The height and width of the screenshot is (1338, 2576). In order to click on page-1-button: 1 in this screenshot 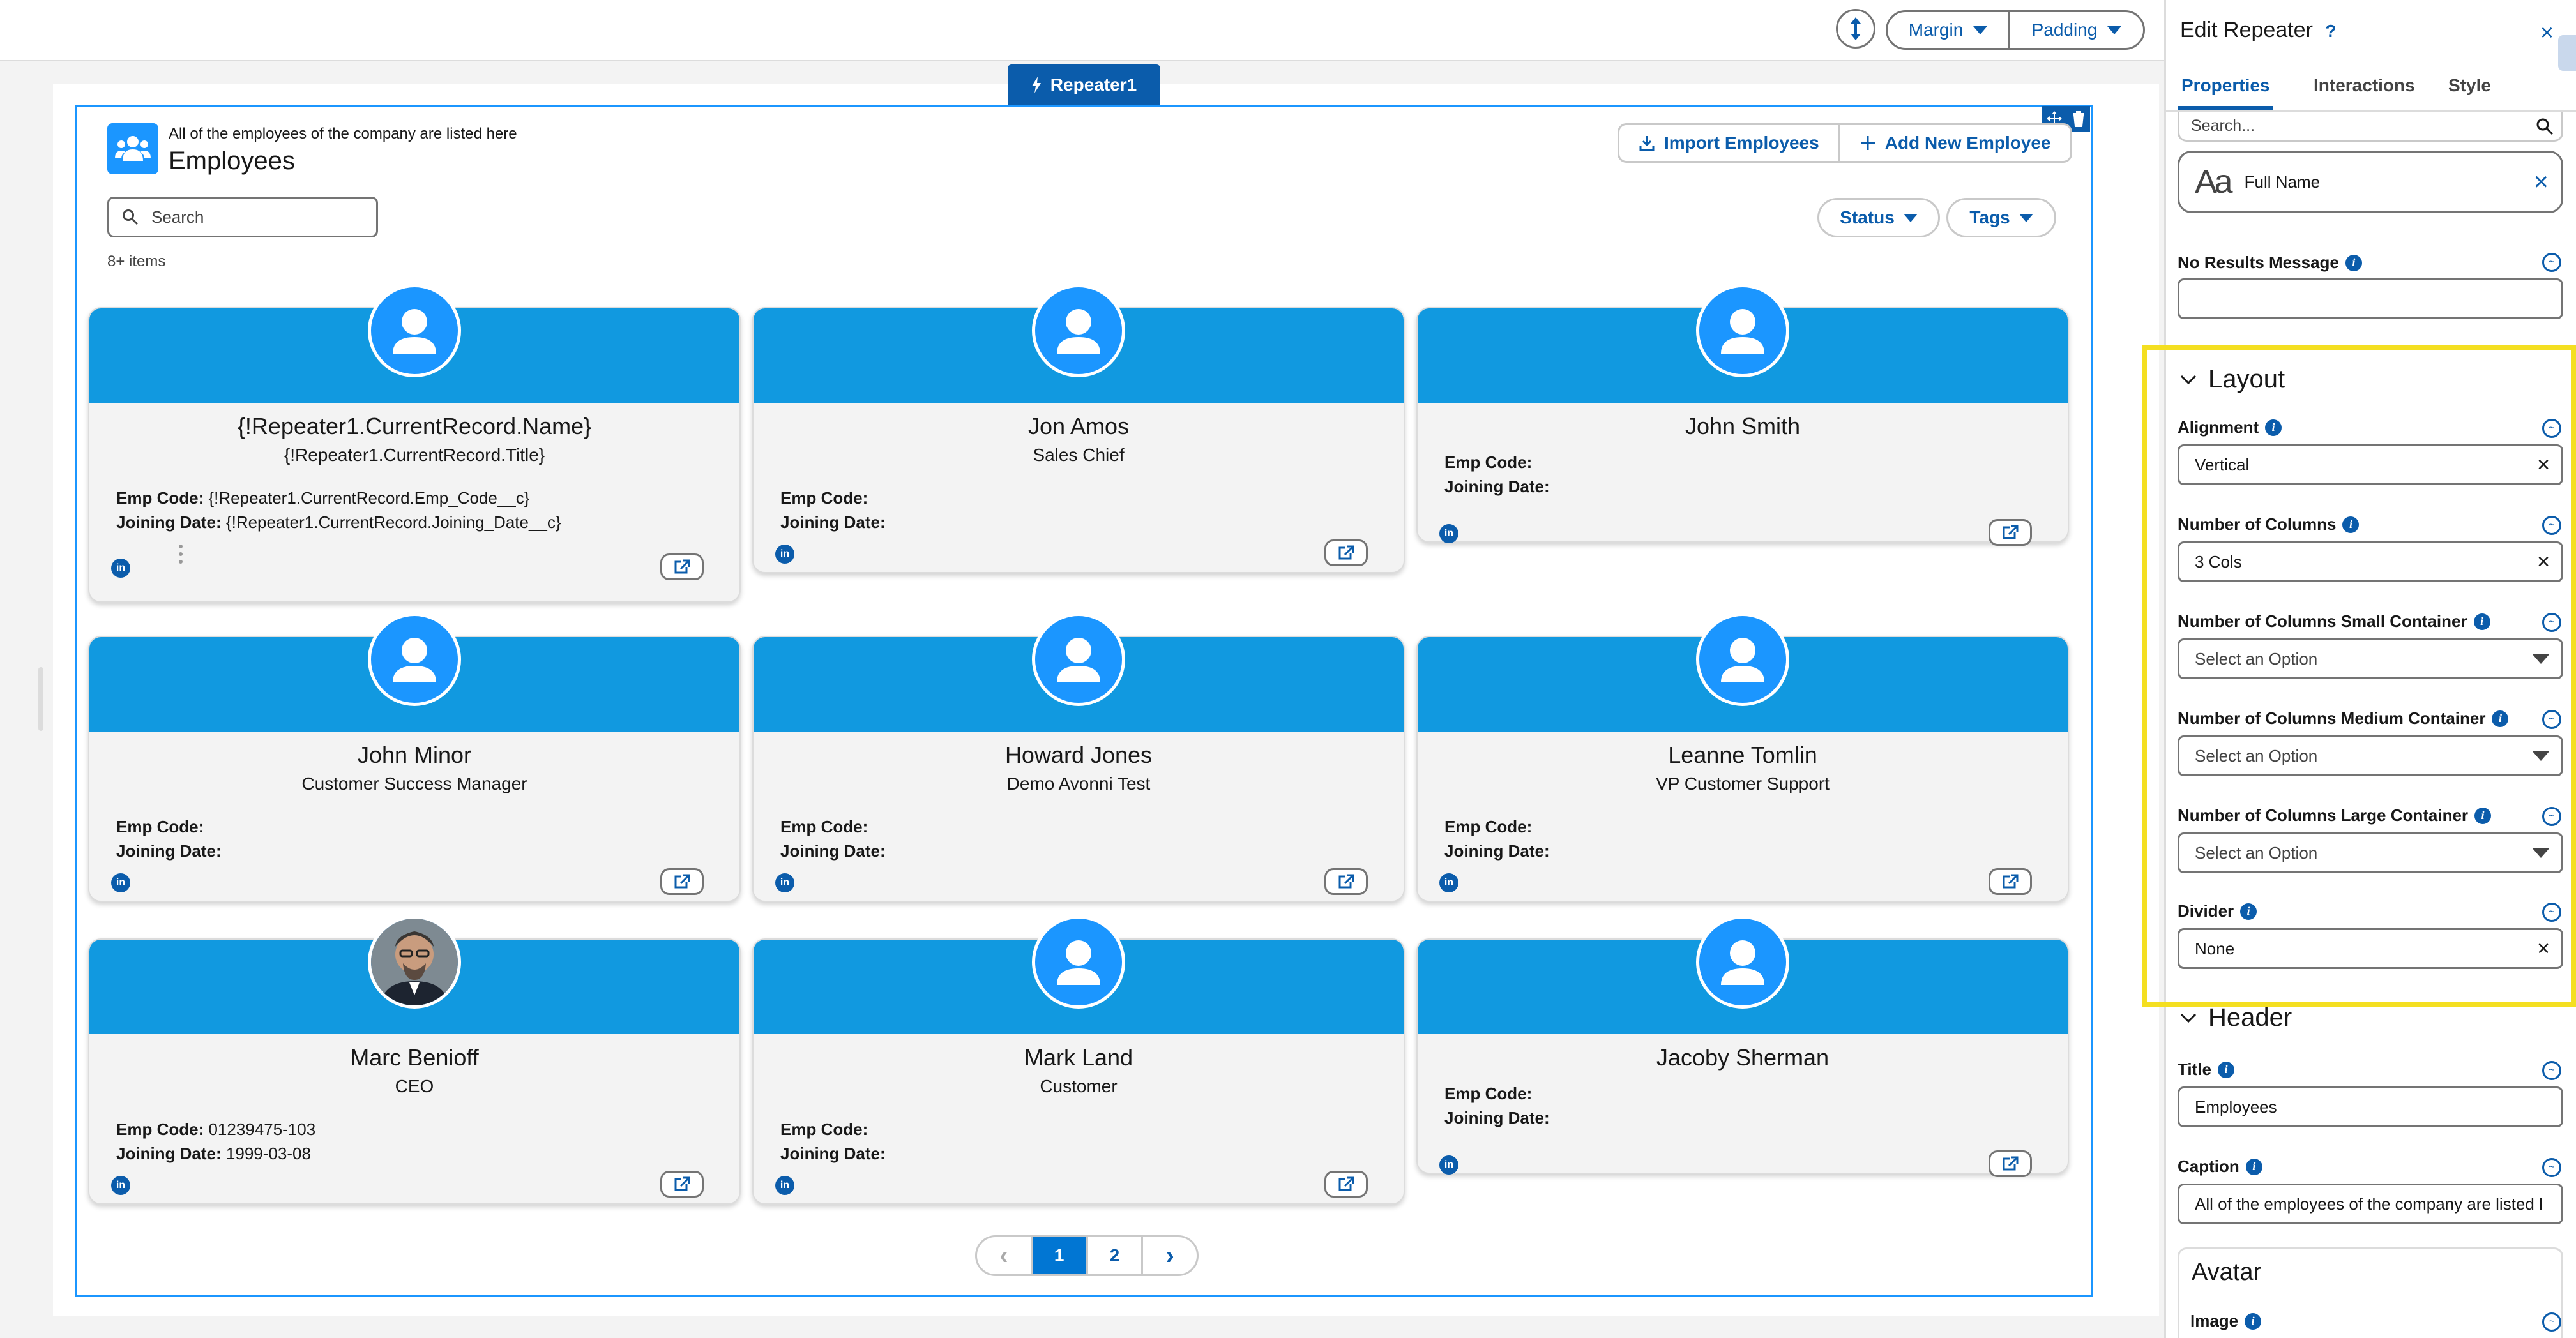, I will do `click(1058, 1255)`.